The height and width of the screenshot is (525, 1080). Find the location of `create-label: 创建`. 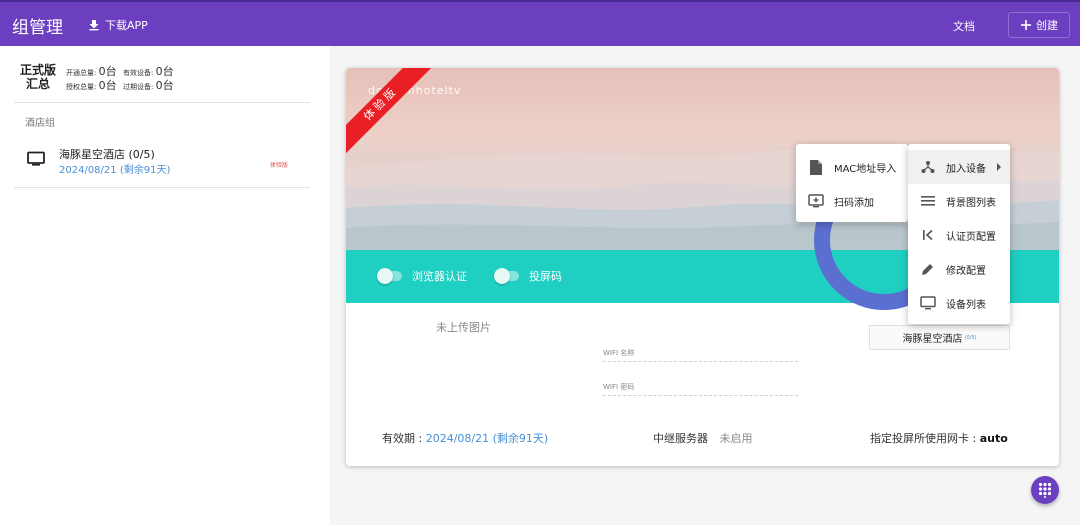

create-label: 创建 is located at coordinates (1047, 25).